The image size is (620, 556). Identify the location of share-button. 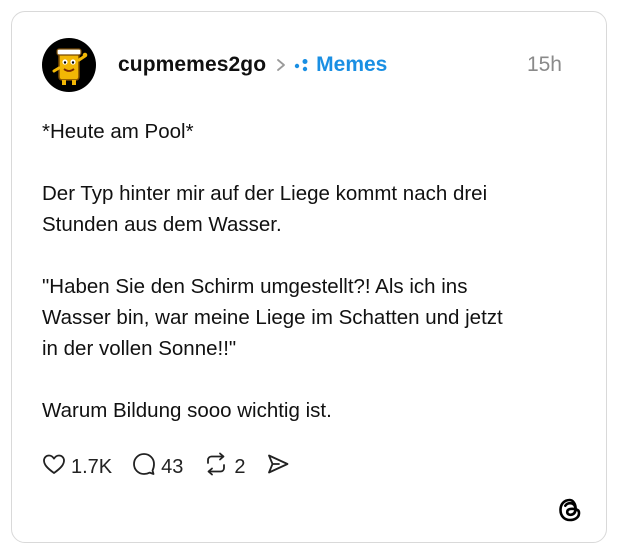
(278, 467).